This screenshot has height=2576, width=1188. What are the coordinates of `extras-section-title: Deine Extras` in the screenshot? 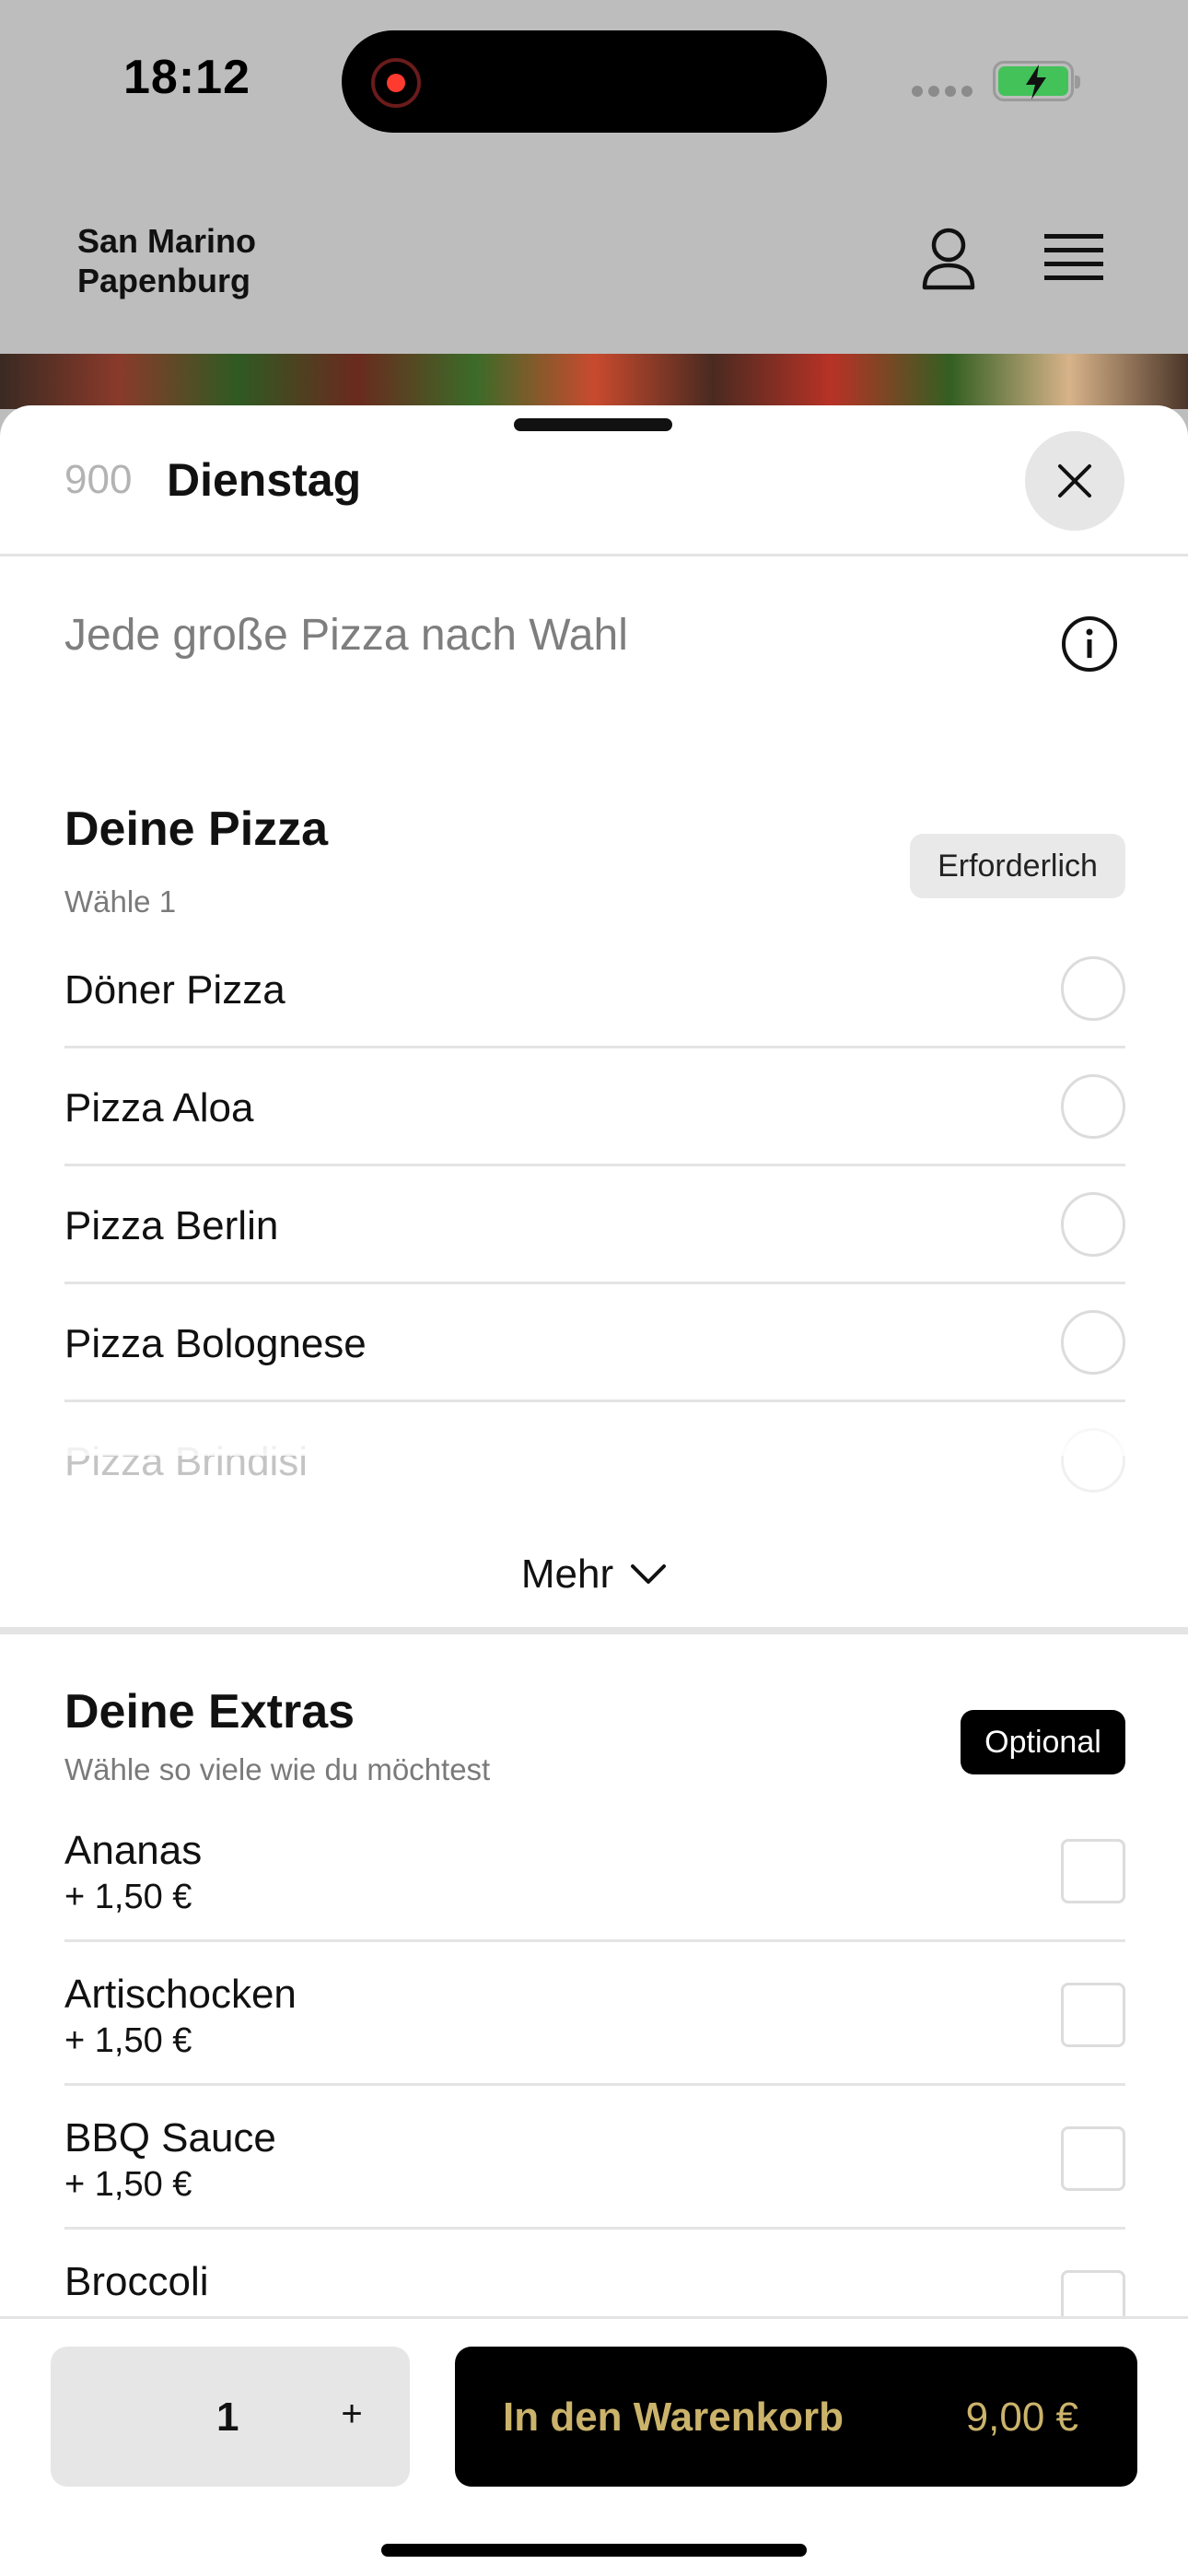 It's located at (209, 1712).